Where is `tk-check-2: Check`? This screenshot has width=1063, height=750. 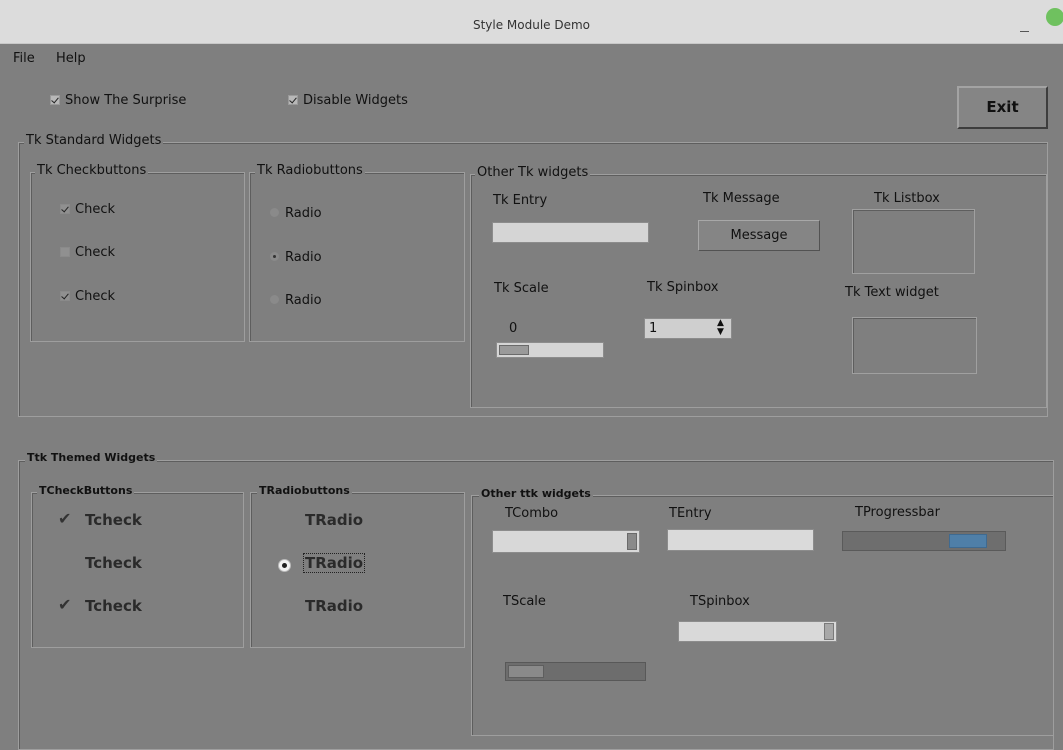
tk-check-2: Check is located at coordinates (87, 252).